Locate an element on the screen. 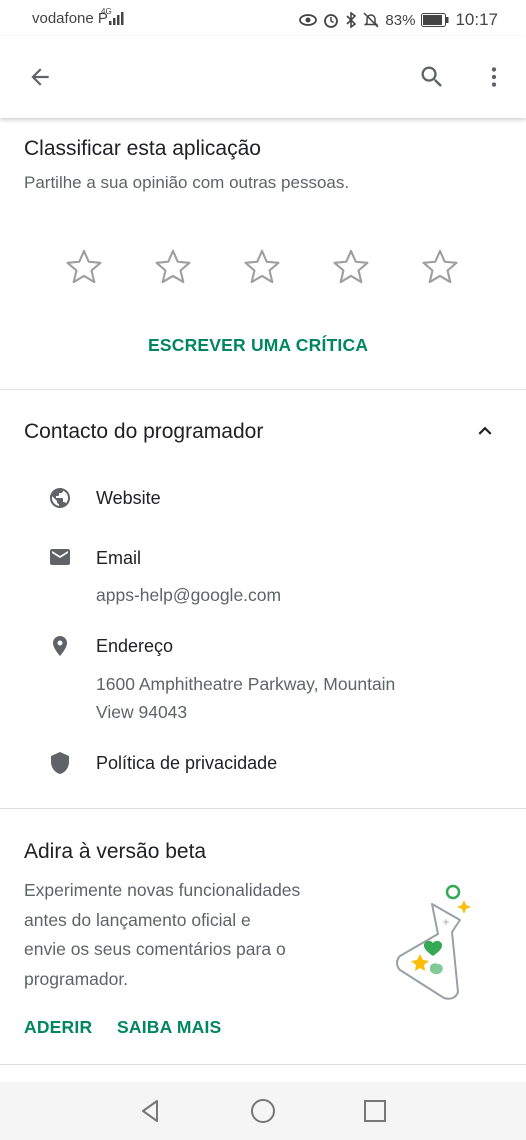  website-link: Website is located at coordinates (128, 498).